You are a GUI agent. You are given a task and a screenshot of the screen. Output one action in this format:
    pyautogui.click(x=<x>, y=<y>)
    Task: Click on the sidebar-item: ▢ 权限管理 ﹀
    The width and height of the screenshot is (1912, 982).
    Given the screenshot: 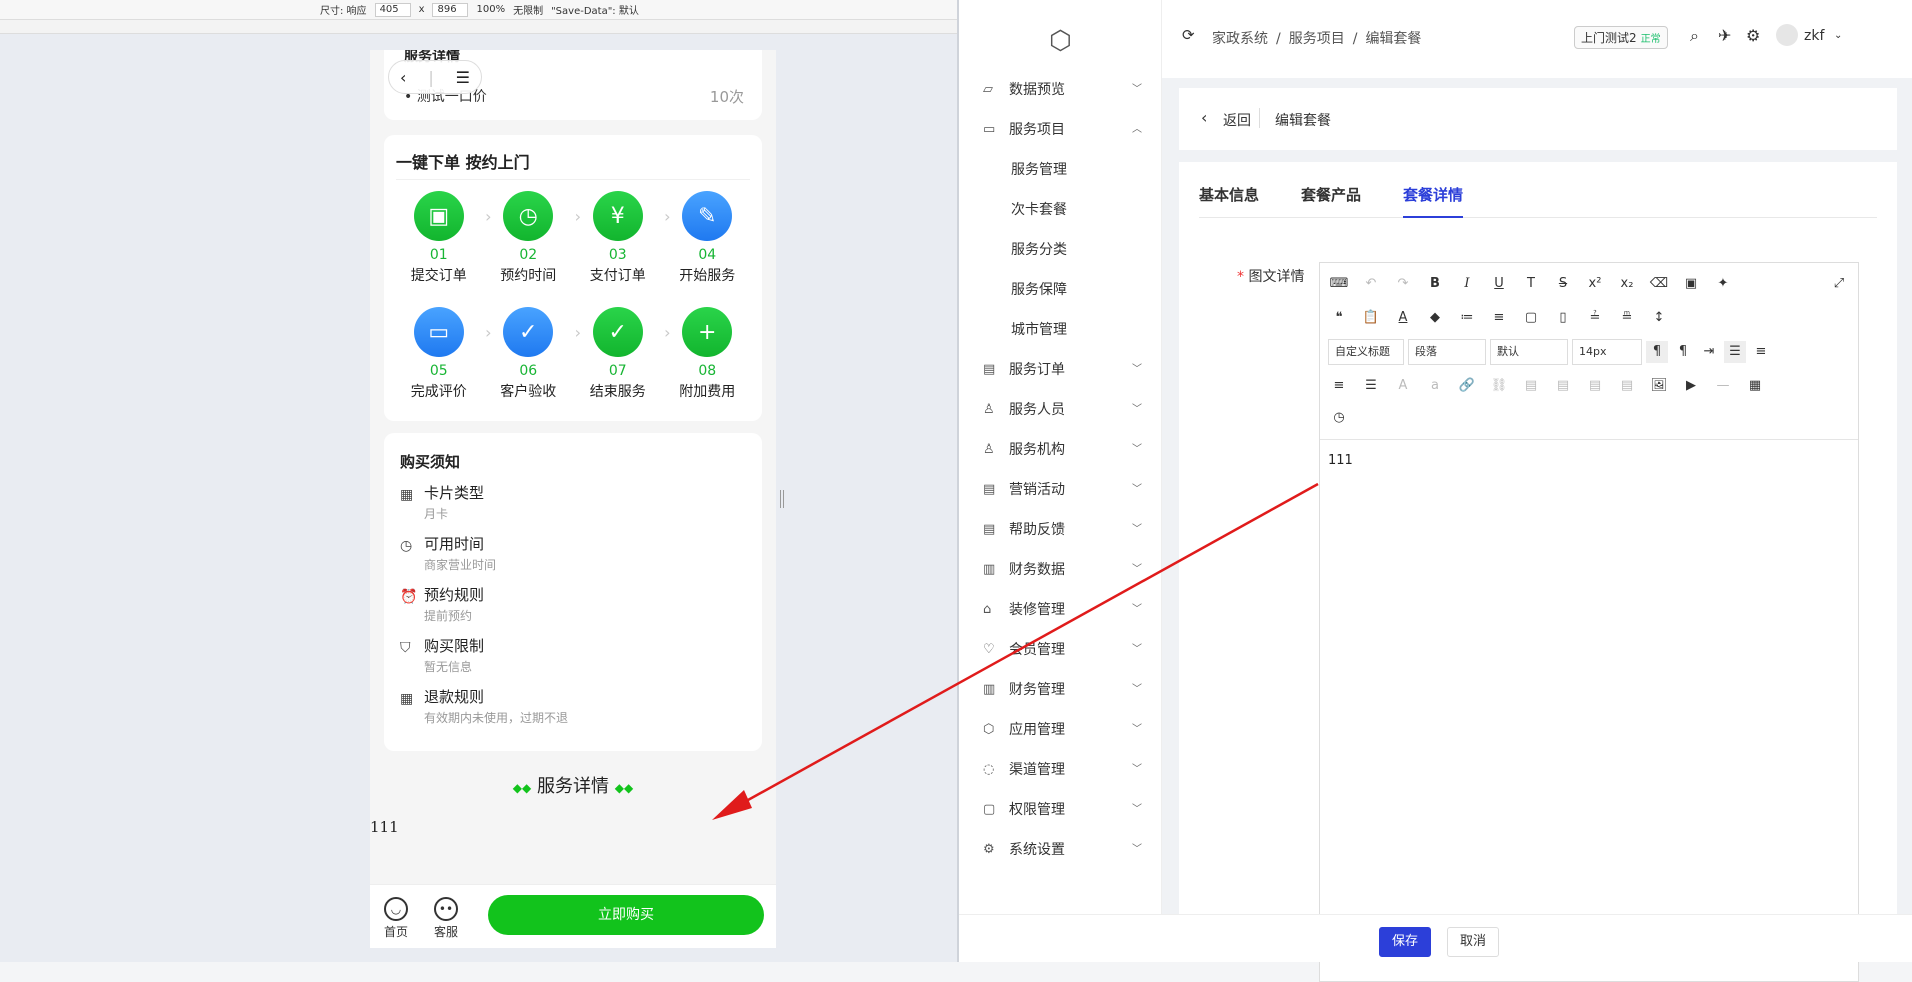 What is the action you would take?
    pyautogui.click(x=1060, y=810)
    